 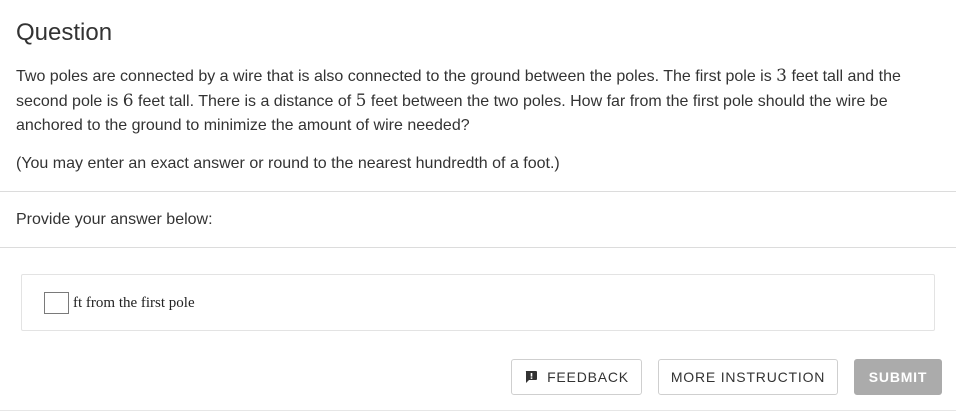 What do you see at coordinates (361, 101) in the screenshot?
I see `pole-distance: 5` at bounding box center [361, 101].